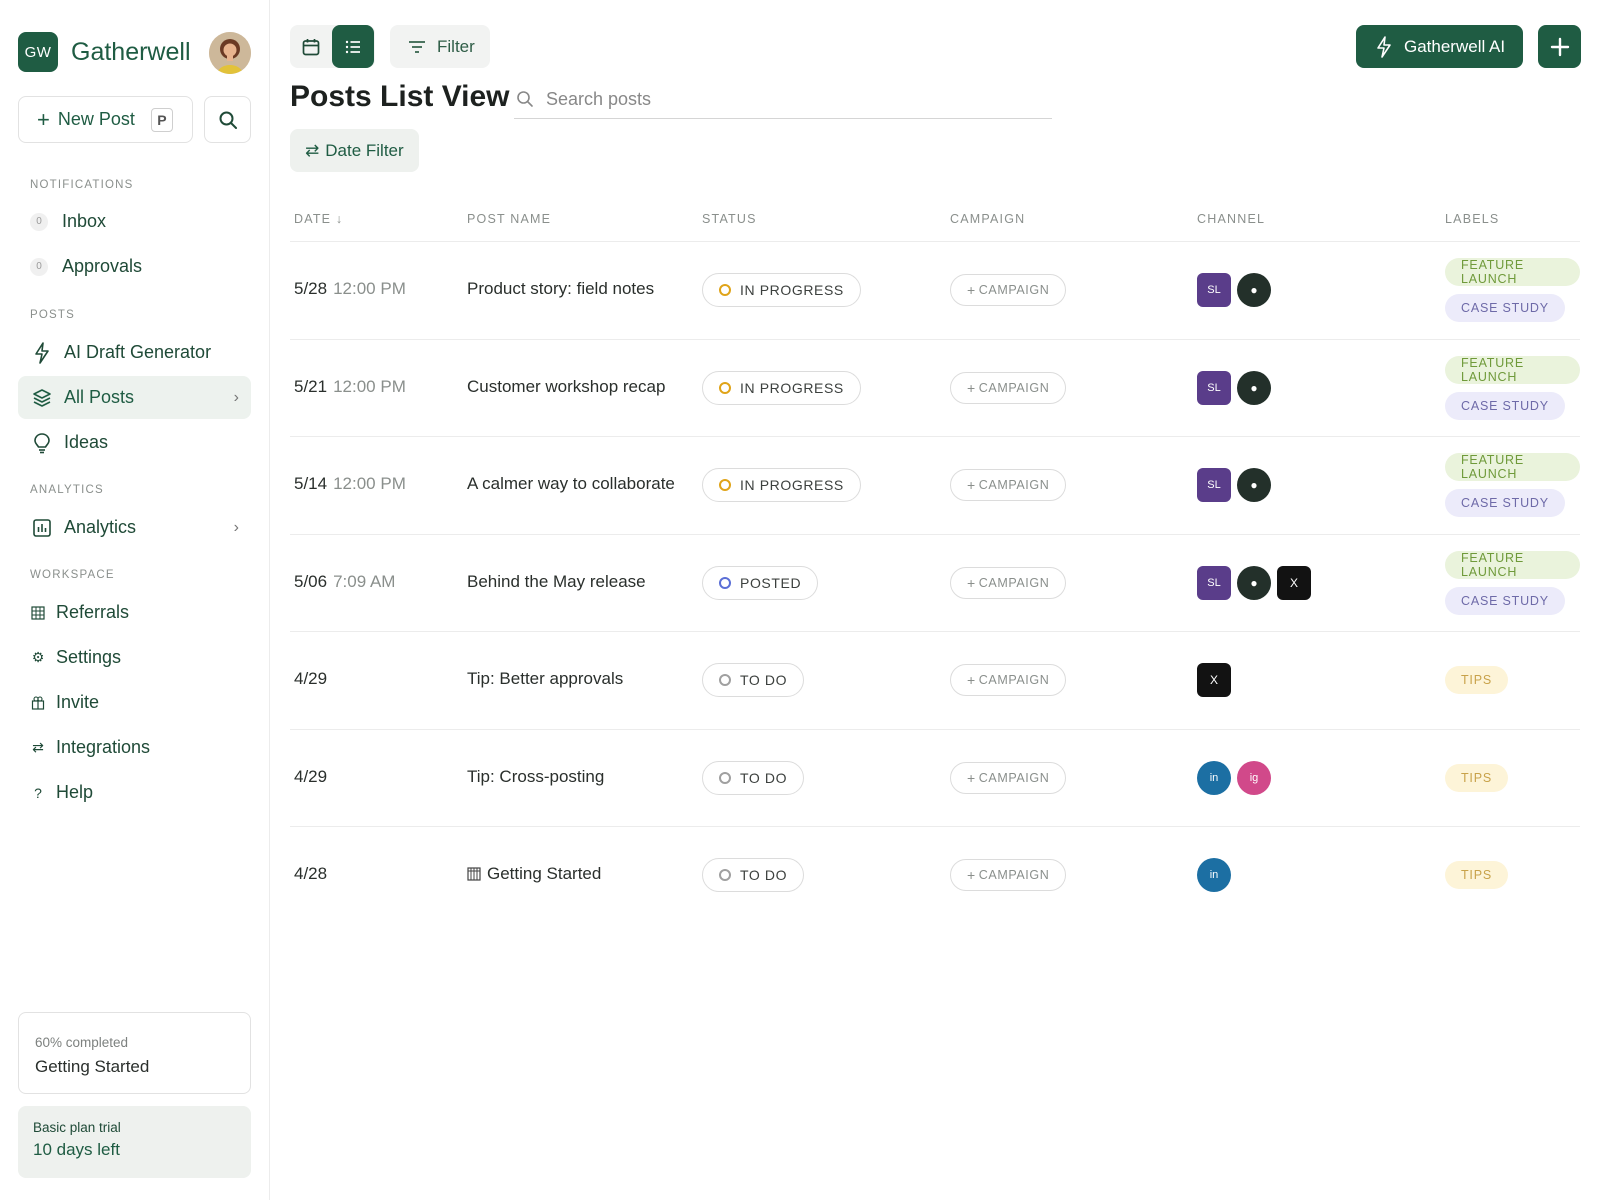 Image resolution: width=1600 pixels, height=1200 pixels. Describe the element at coordinates (350, 387) in the screenshot. I see `post-date: 5/21 12:00 PM` at that location.